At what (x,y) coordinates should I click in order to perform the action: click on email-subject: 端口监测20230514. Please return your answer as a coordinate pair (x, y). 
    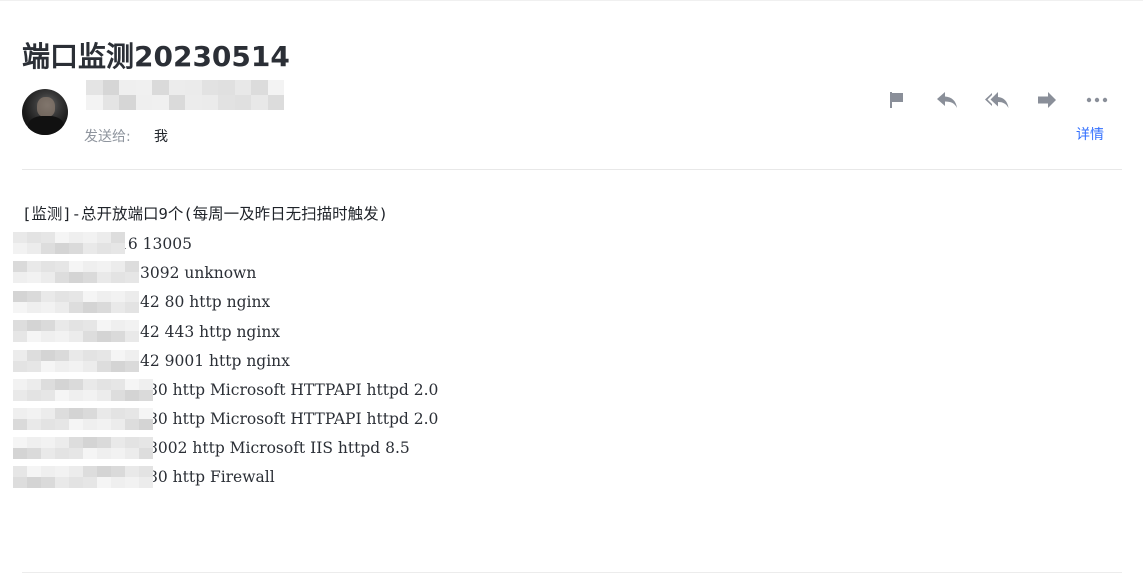
    Looking at the image, I should click on (156, 56).